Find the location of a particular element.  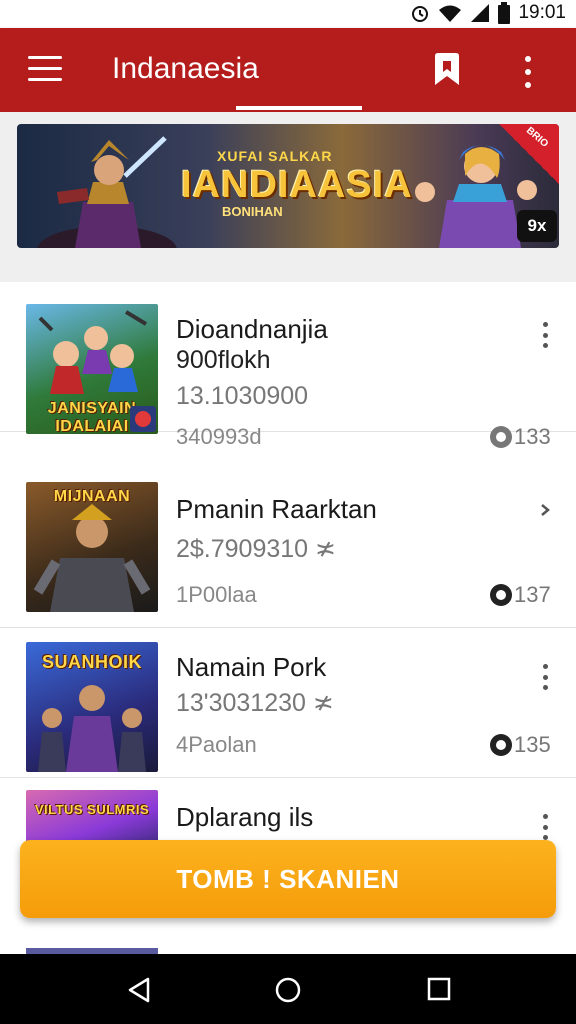

item-value: 13.1030900 is located at coordinates (242, 396).